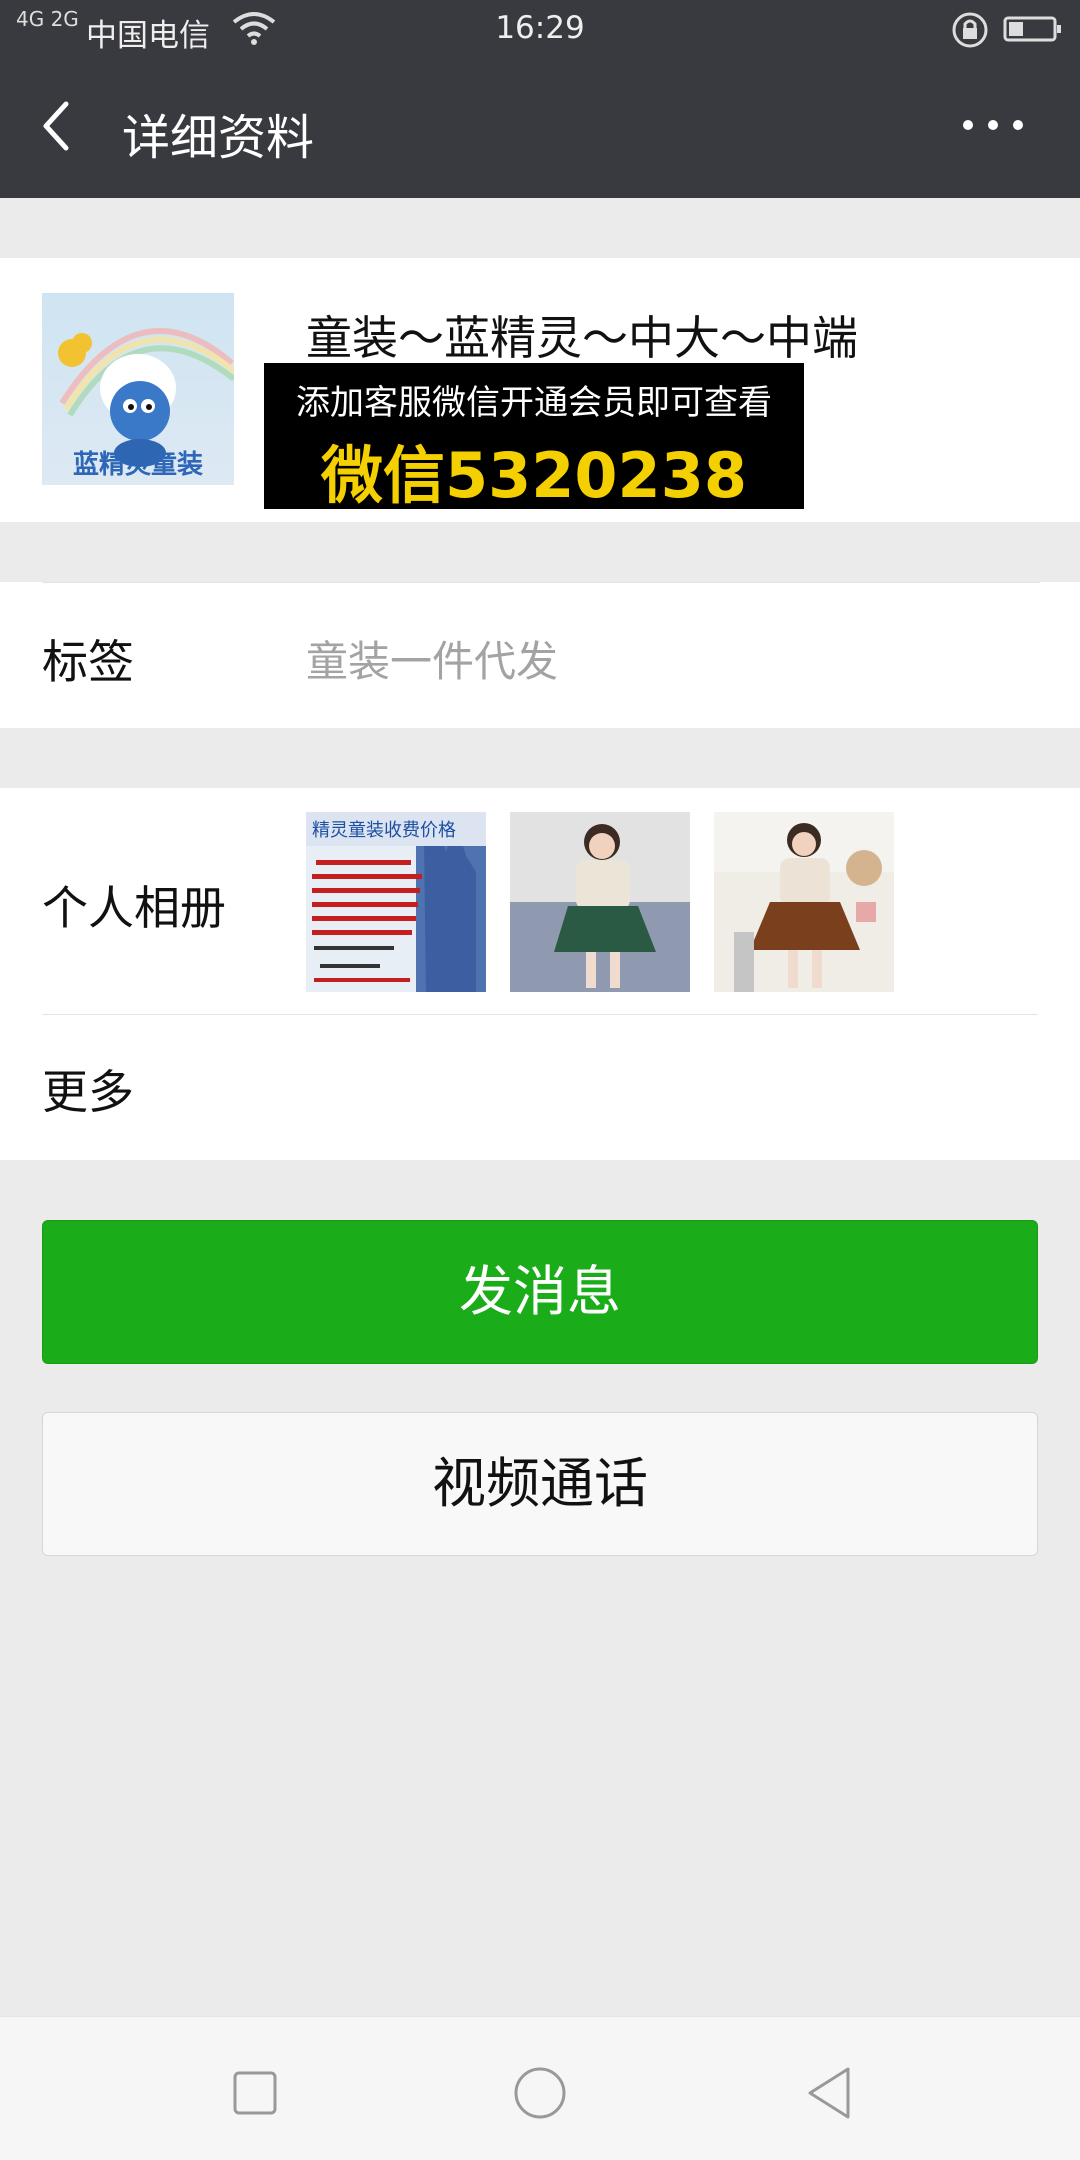 Image resolution: width=1080 pixels, height=2160 pixels. Describe the element at coordinates (540, 1484) in the screenshot. I see `video-call-button: 视频通话` at that location.